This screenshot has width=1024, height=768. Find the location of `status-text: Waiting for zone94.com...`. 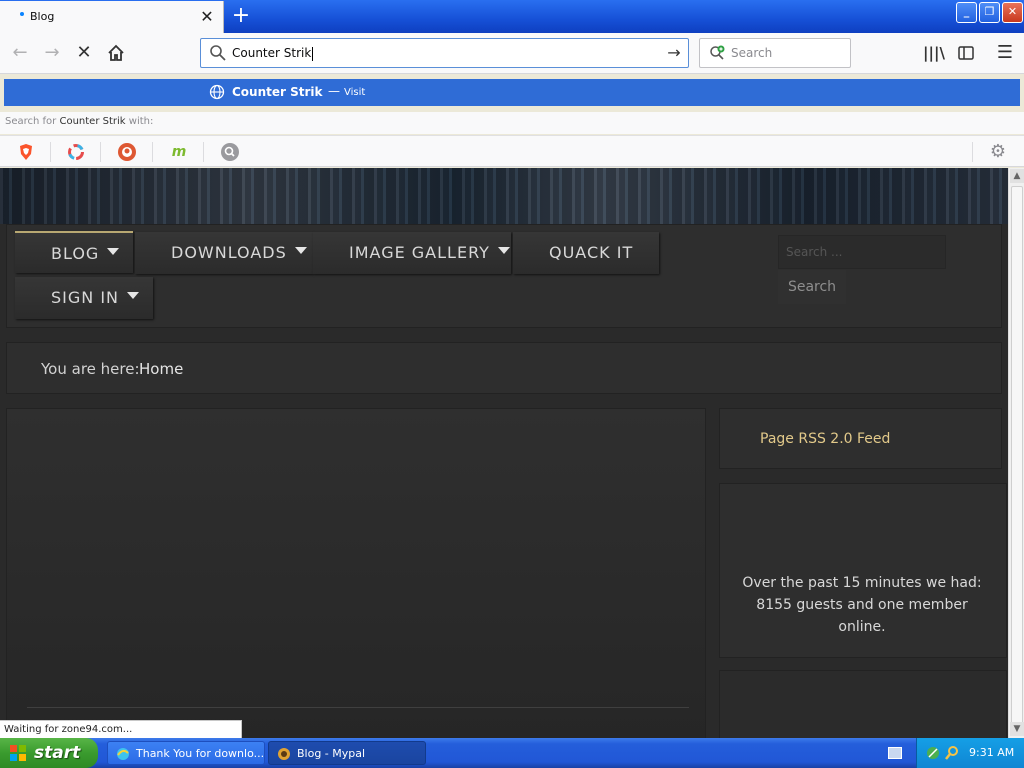

status-text: Waiting for zone94.com... is located at coordinates (121, 729).